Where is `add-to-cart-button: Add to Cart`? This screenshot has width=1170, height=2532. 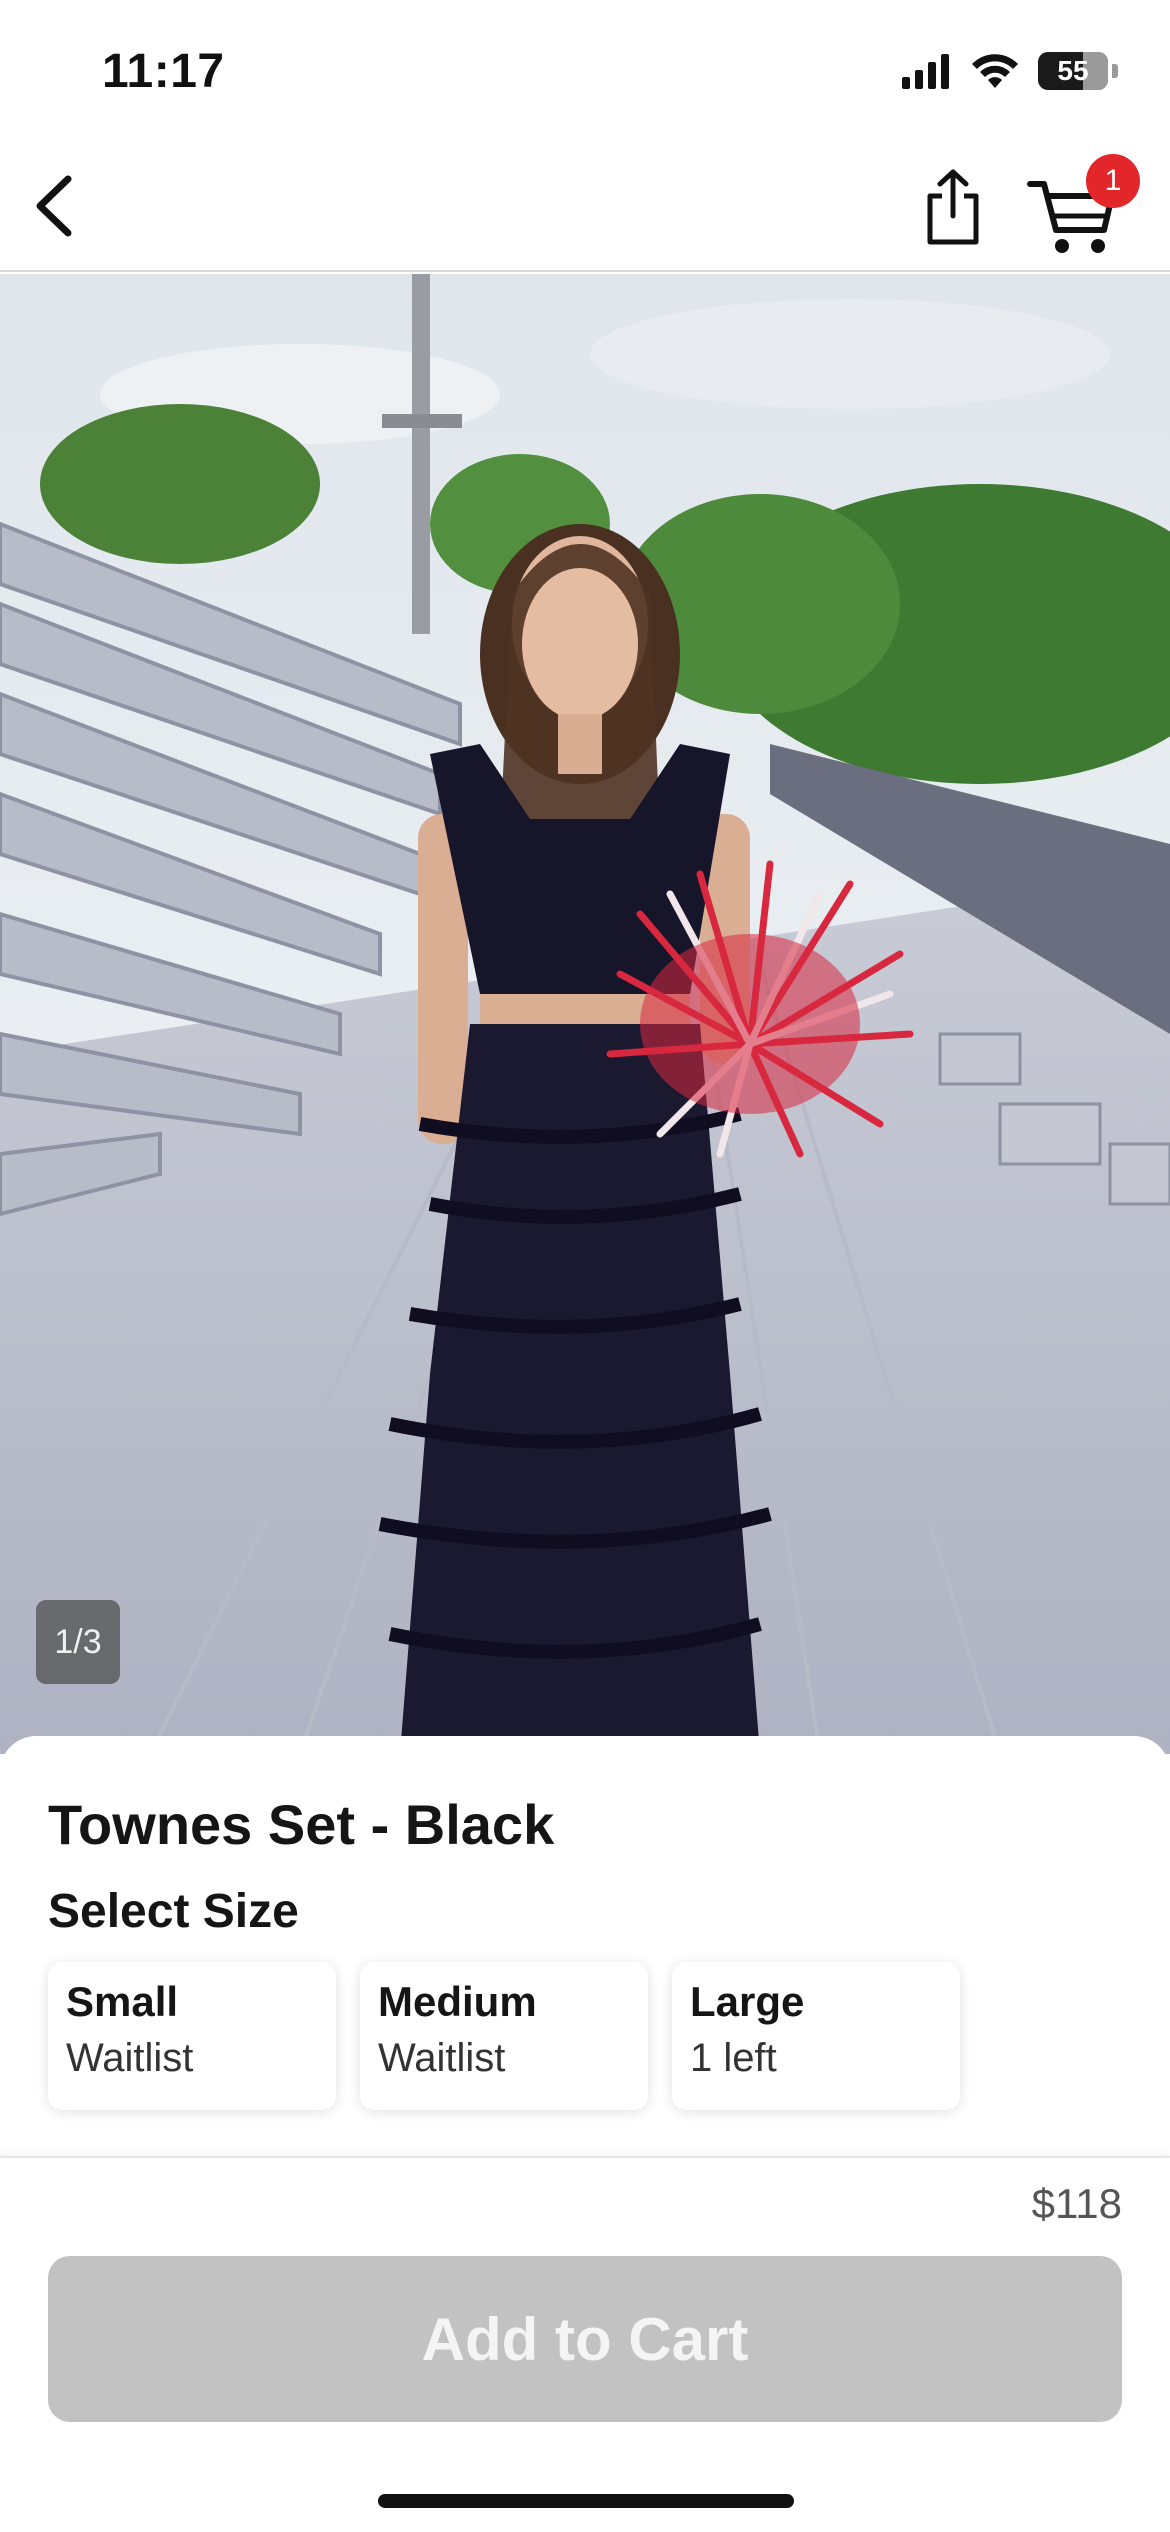
add-to-cart-button: Add to Cart is located at coordinates (585, 2339).